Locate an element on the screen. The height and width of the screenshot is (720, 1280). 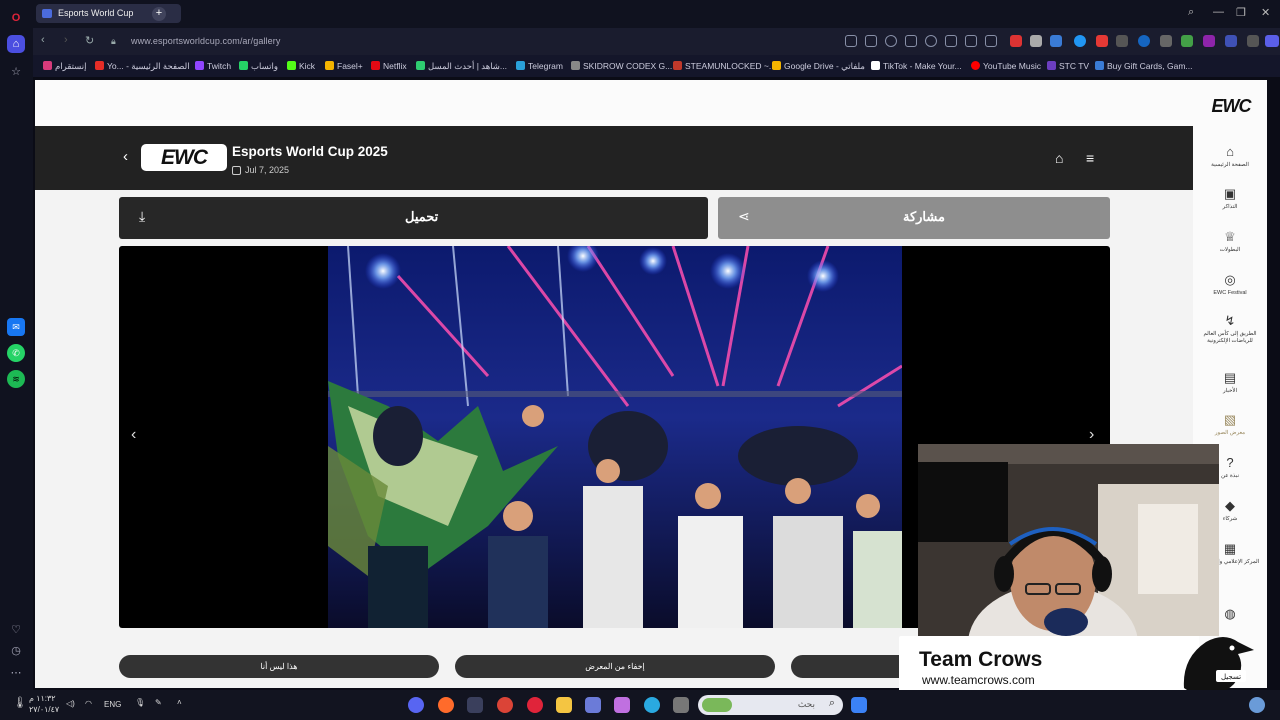
menu-icon is located at coordinates (971, 41).